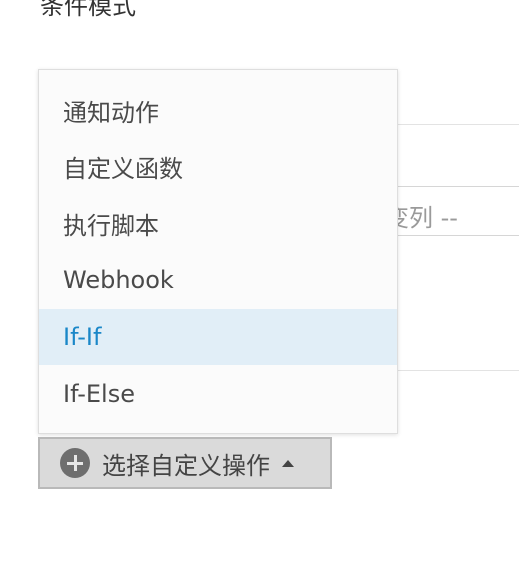  I want to click on menu-item-run-script: 执行脚本, so click(218, 223).